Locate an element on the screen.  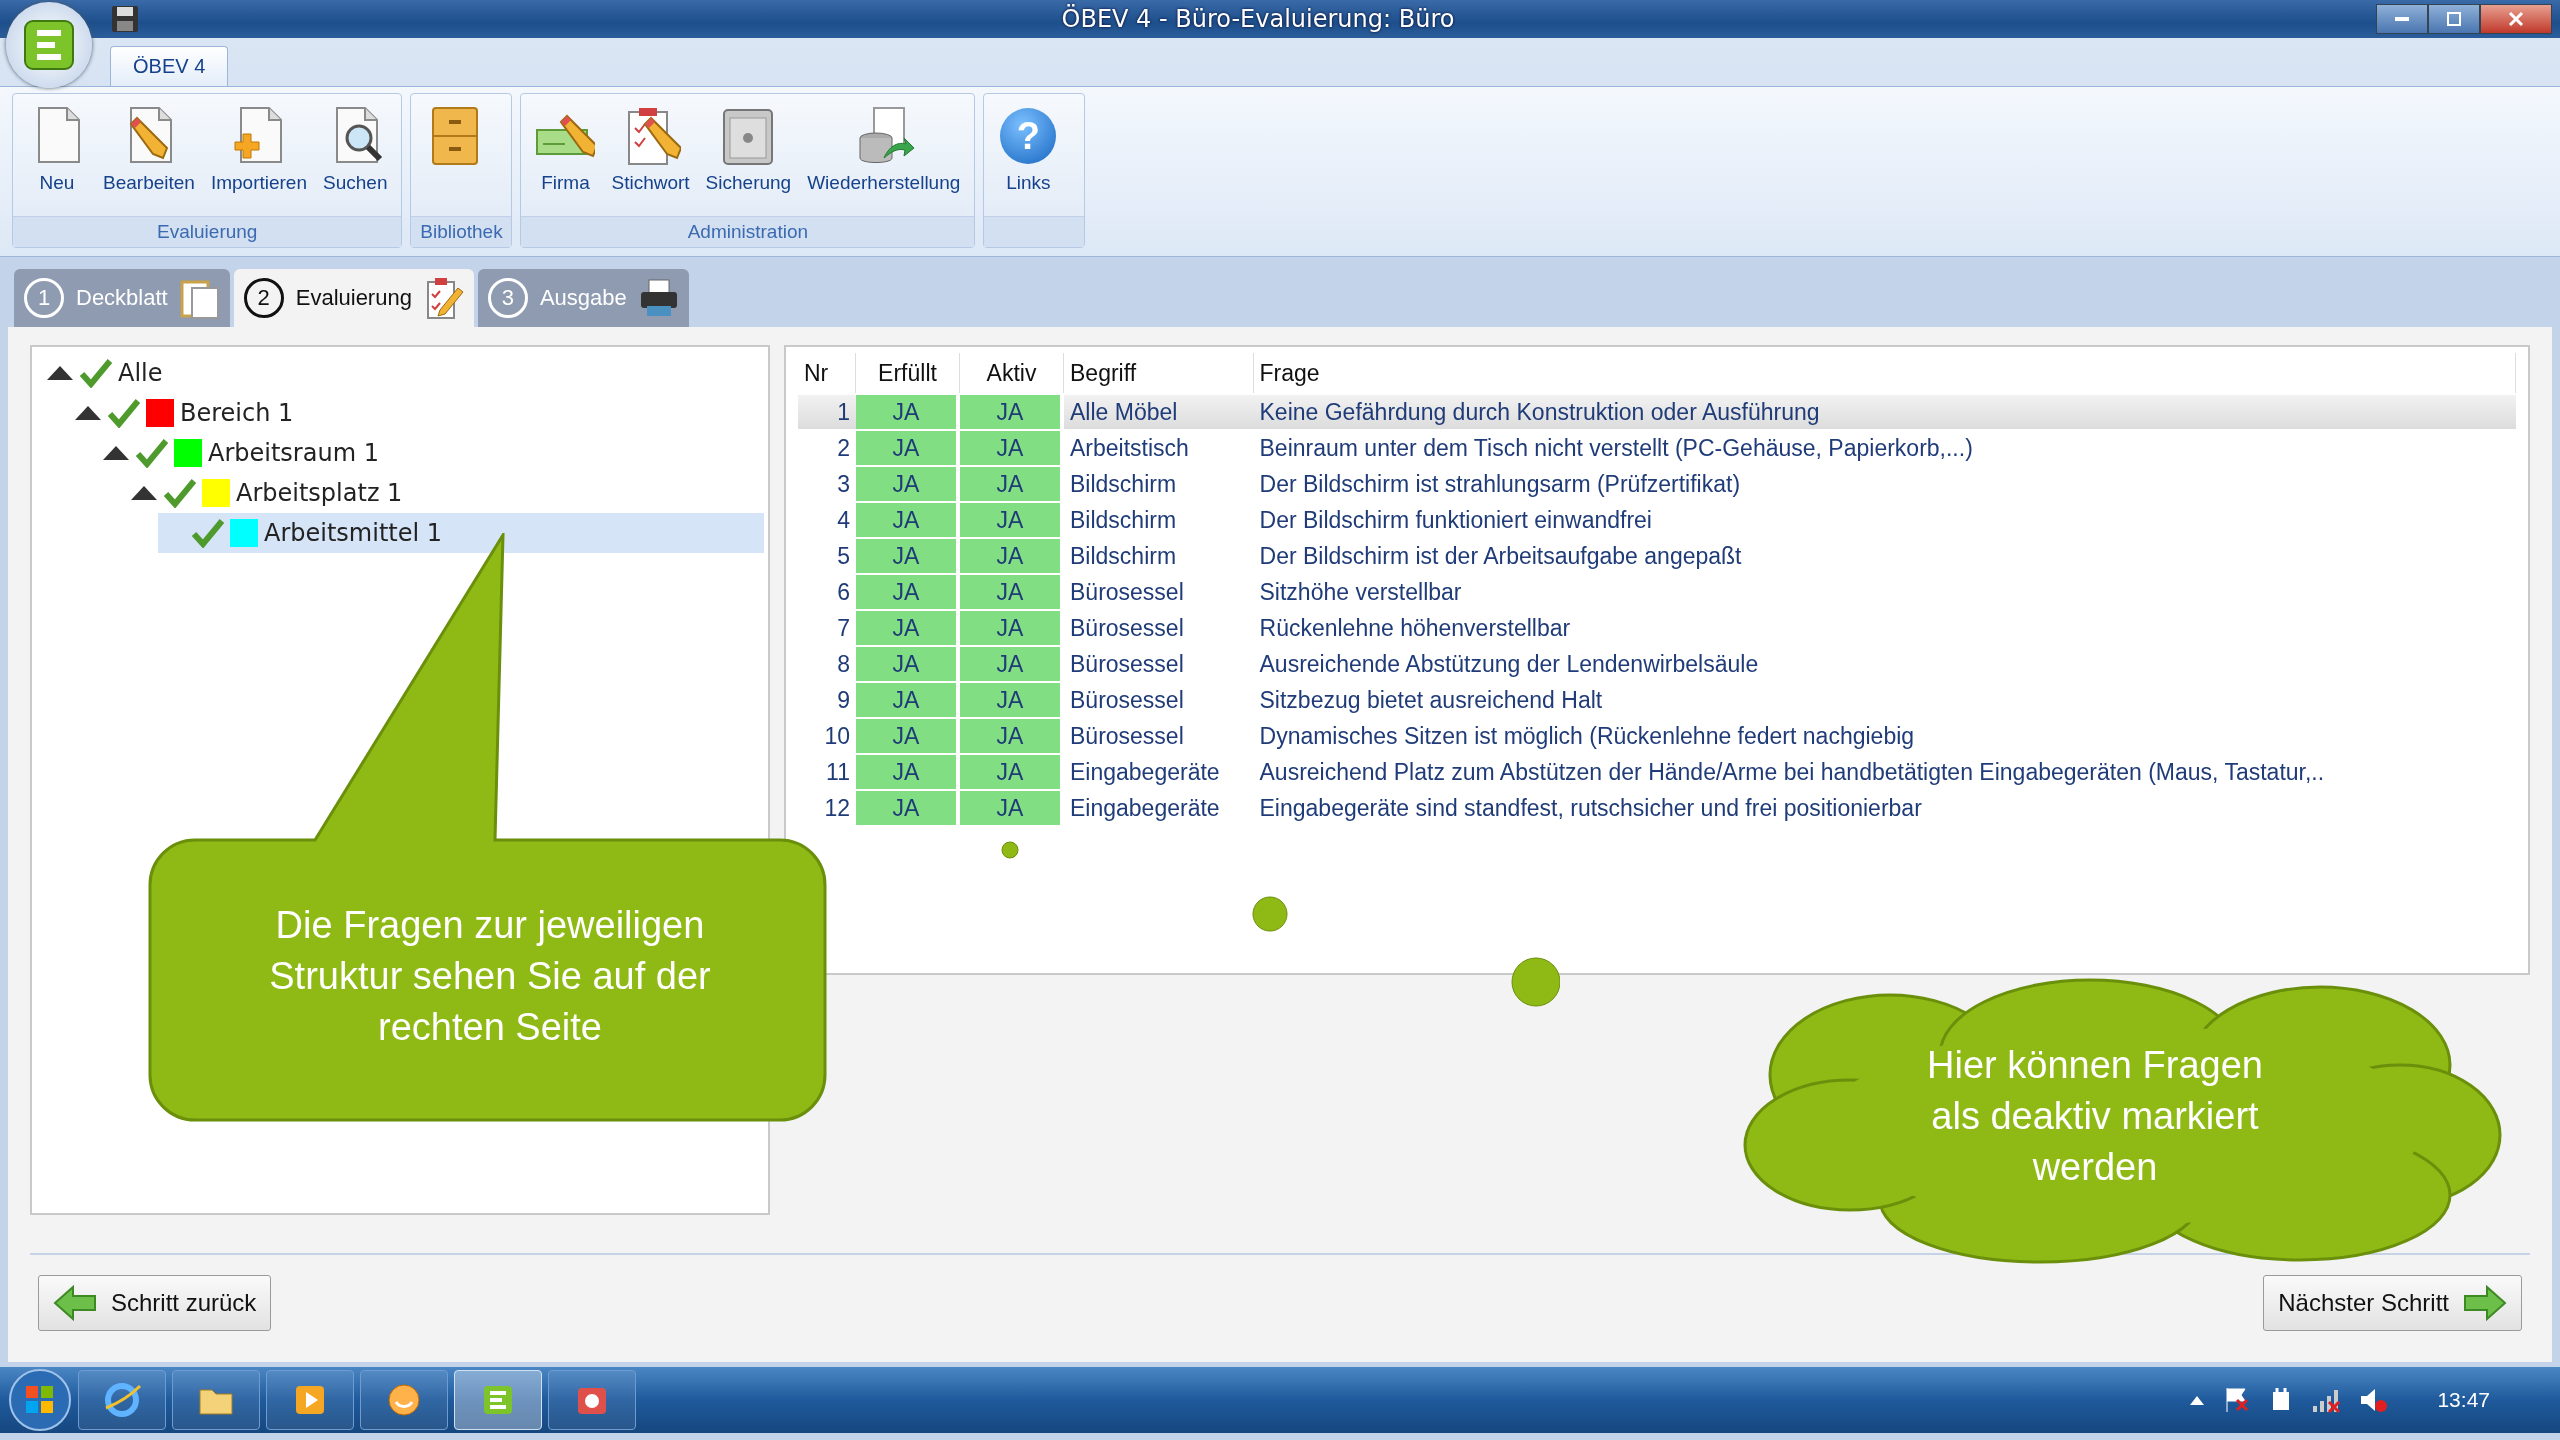
row-number: 5 is located at coordinates (843, 556).